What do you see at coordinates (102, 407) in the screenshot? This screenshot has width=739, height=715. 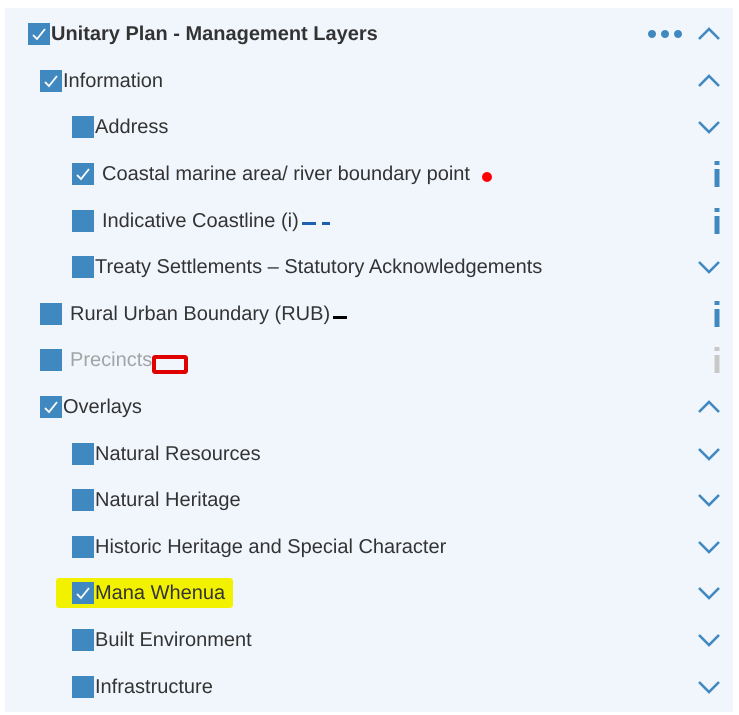 I see `layer-label: Overlays` at bounding box center [102, 407].